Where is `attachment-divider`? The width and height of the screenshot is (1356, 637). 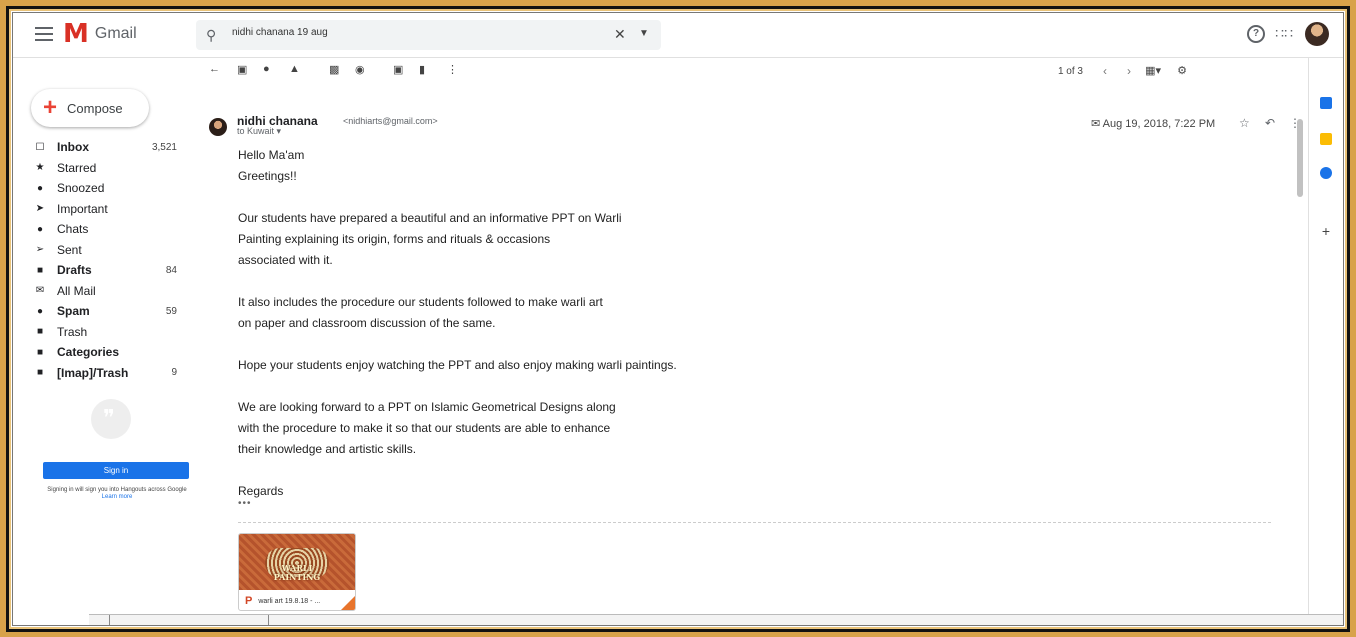 attachment-divider is located at coordinates (754, 522).